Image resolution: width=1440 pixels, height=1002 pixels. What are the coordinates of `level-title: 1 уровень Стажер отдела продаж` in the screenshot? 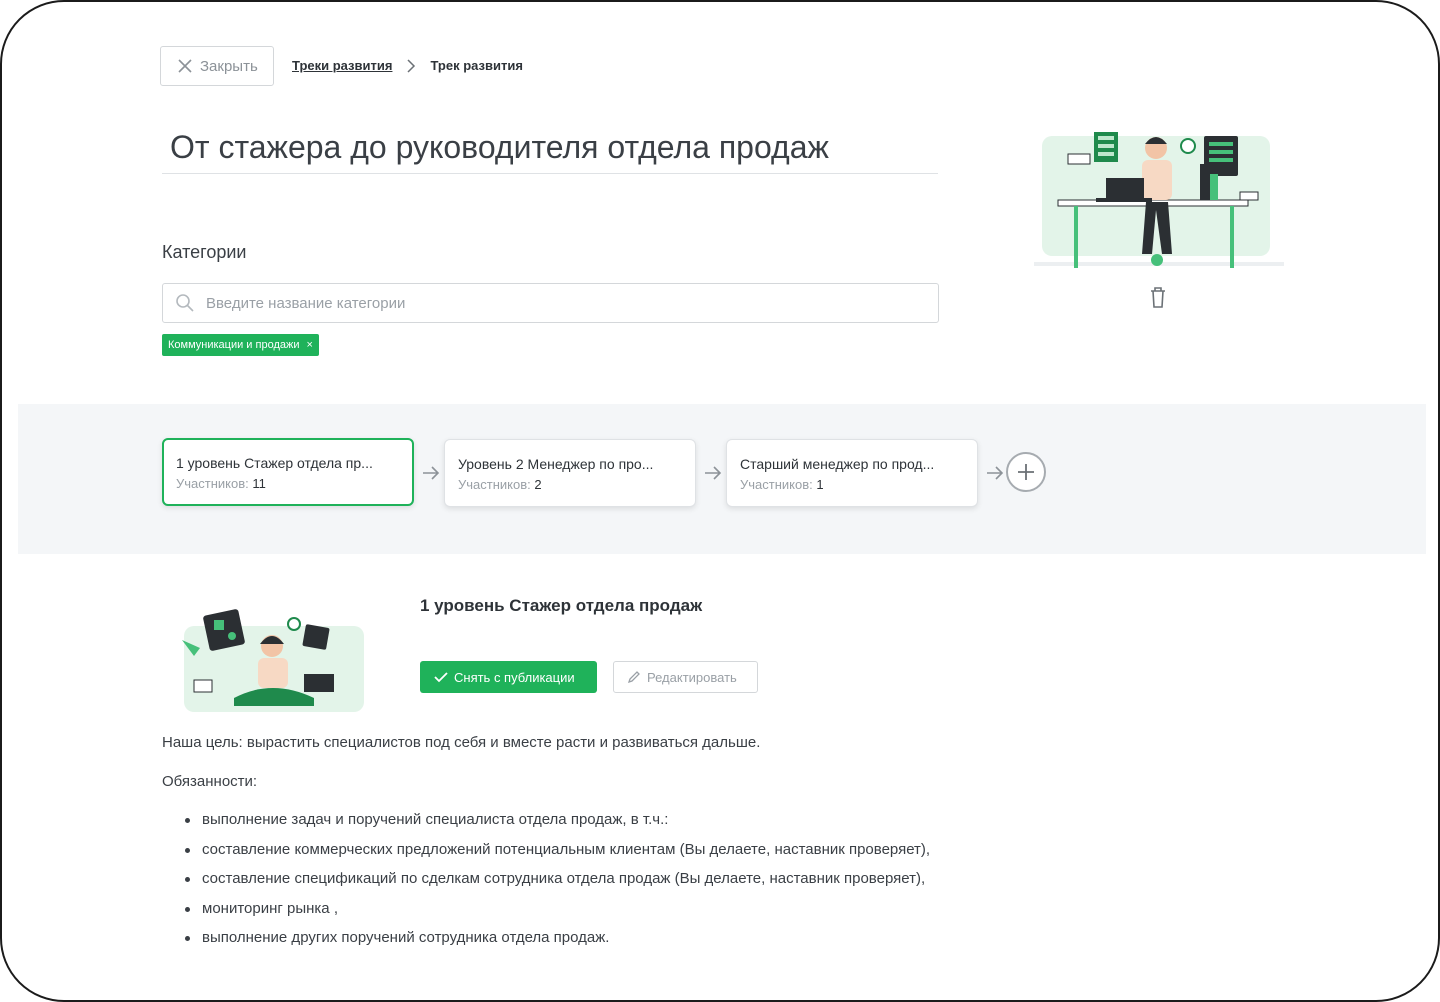 It's located at (561, 605).